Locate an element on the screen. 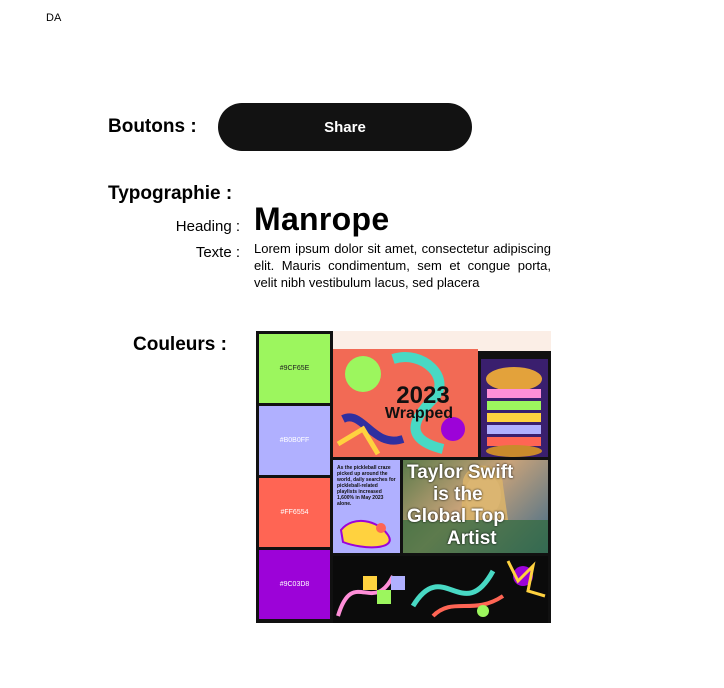  playlist-stack-image is located at coordinates (514, 408).